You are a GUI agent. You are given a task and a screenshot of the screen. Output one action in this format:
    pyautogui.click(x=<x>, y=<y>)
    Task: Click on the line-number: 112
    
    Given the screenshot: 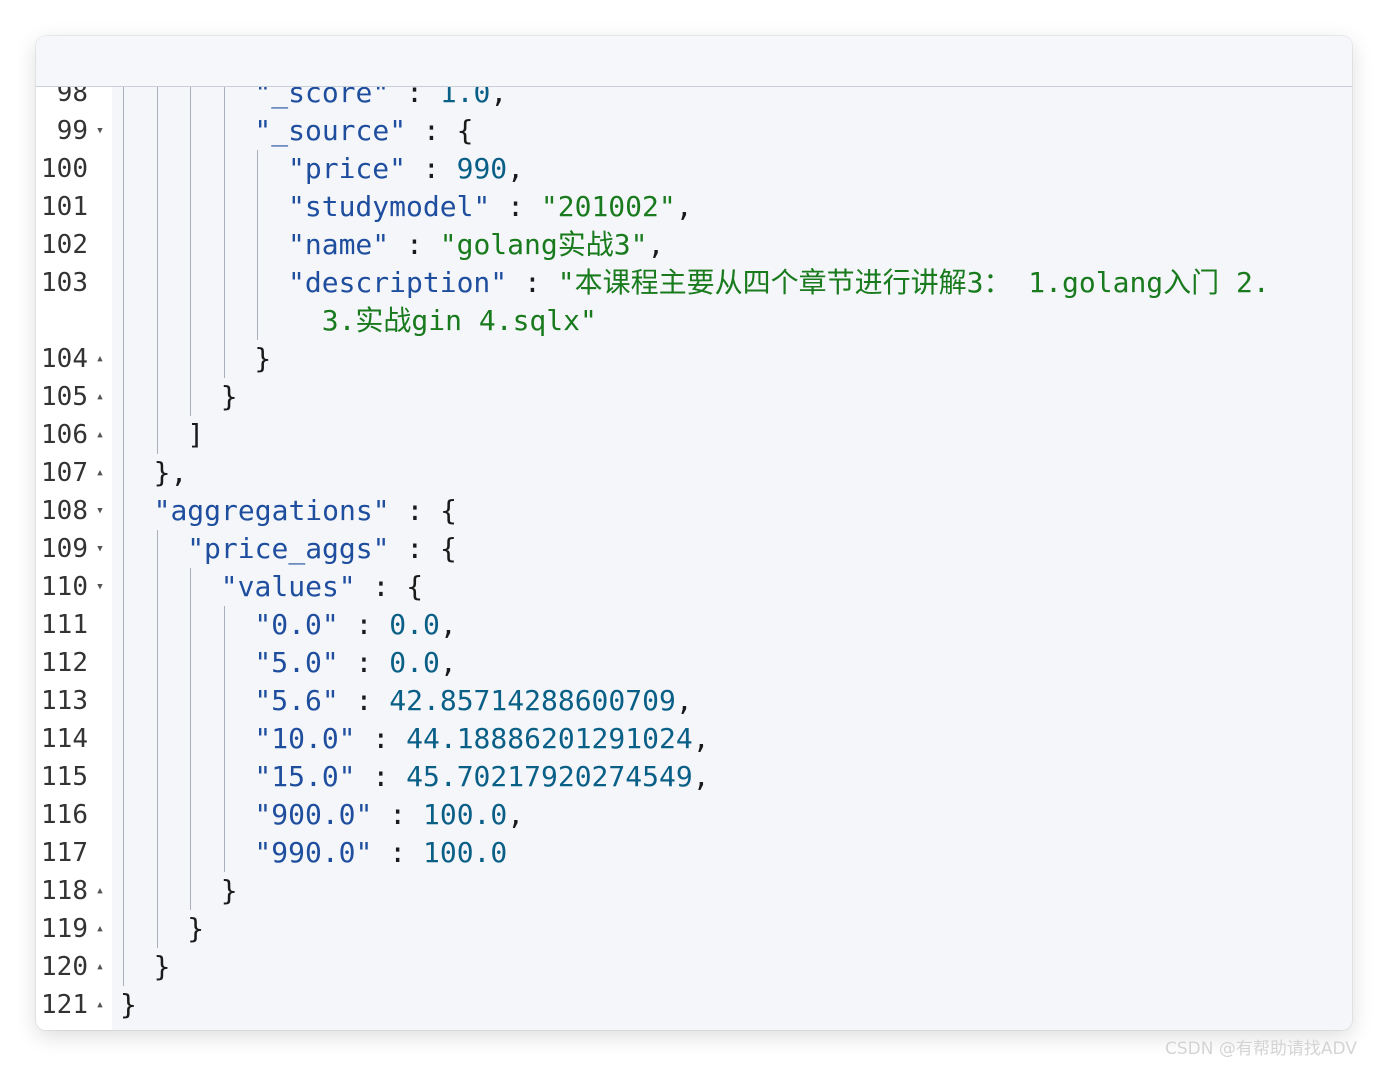 What is the action you would take?
    pyautogui.click(x=64, y=663)
    